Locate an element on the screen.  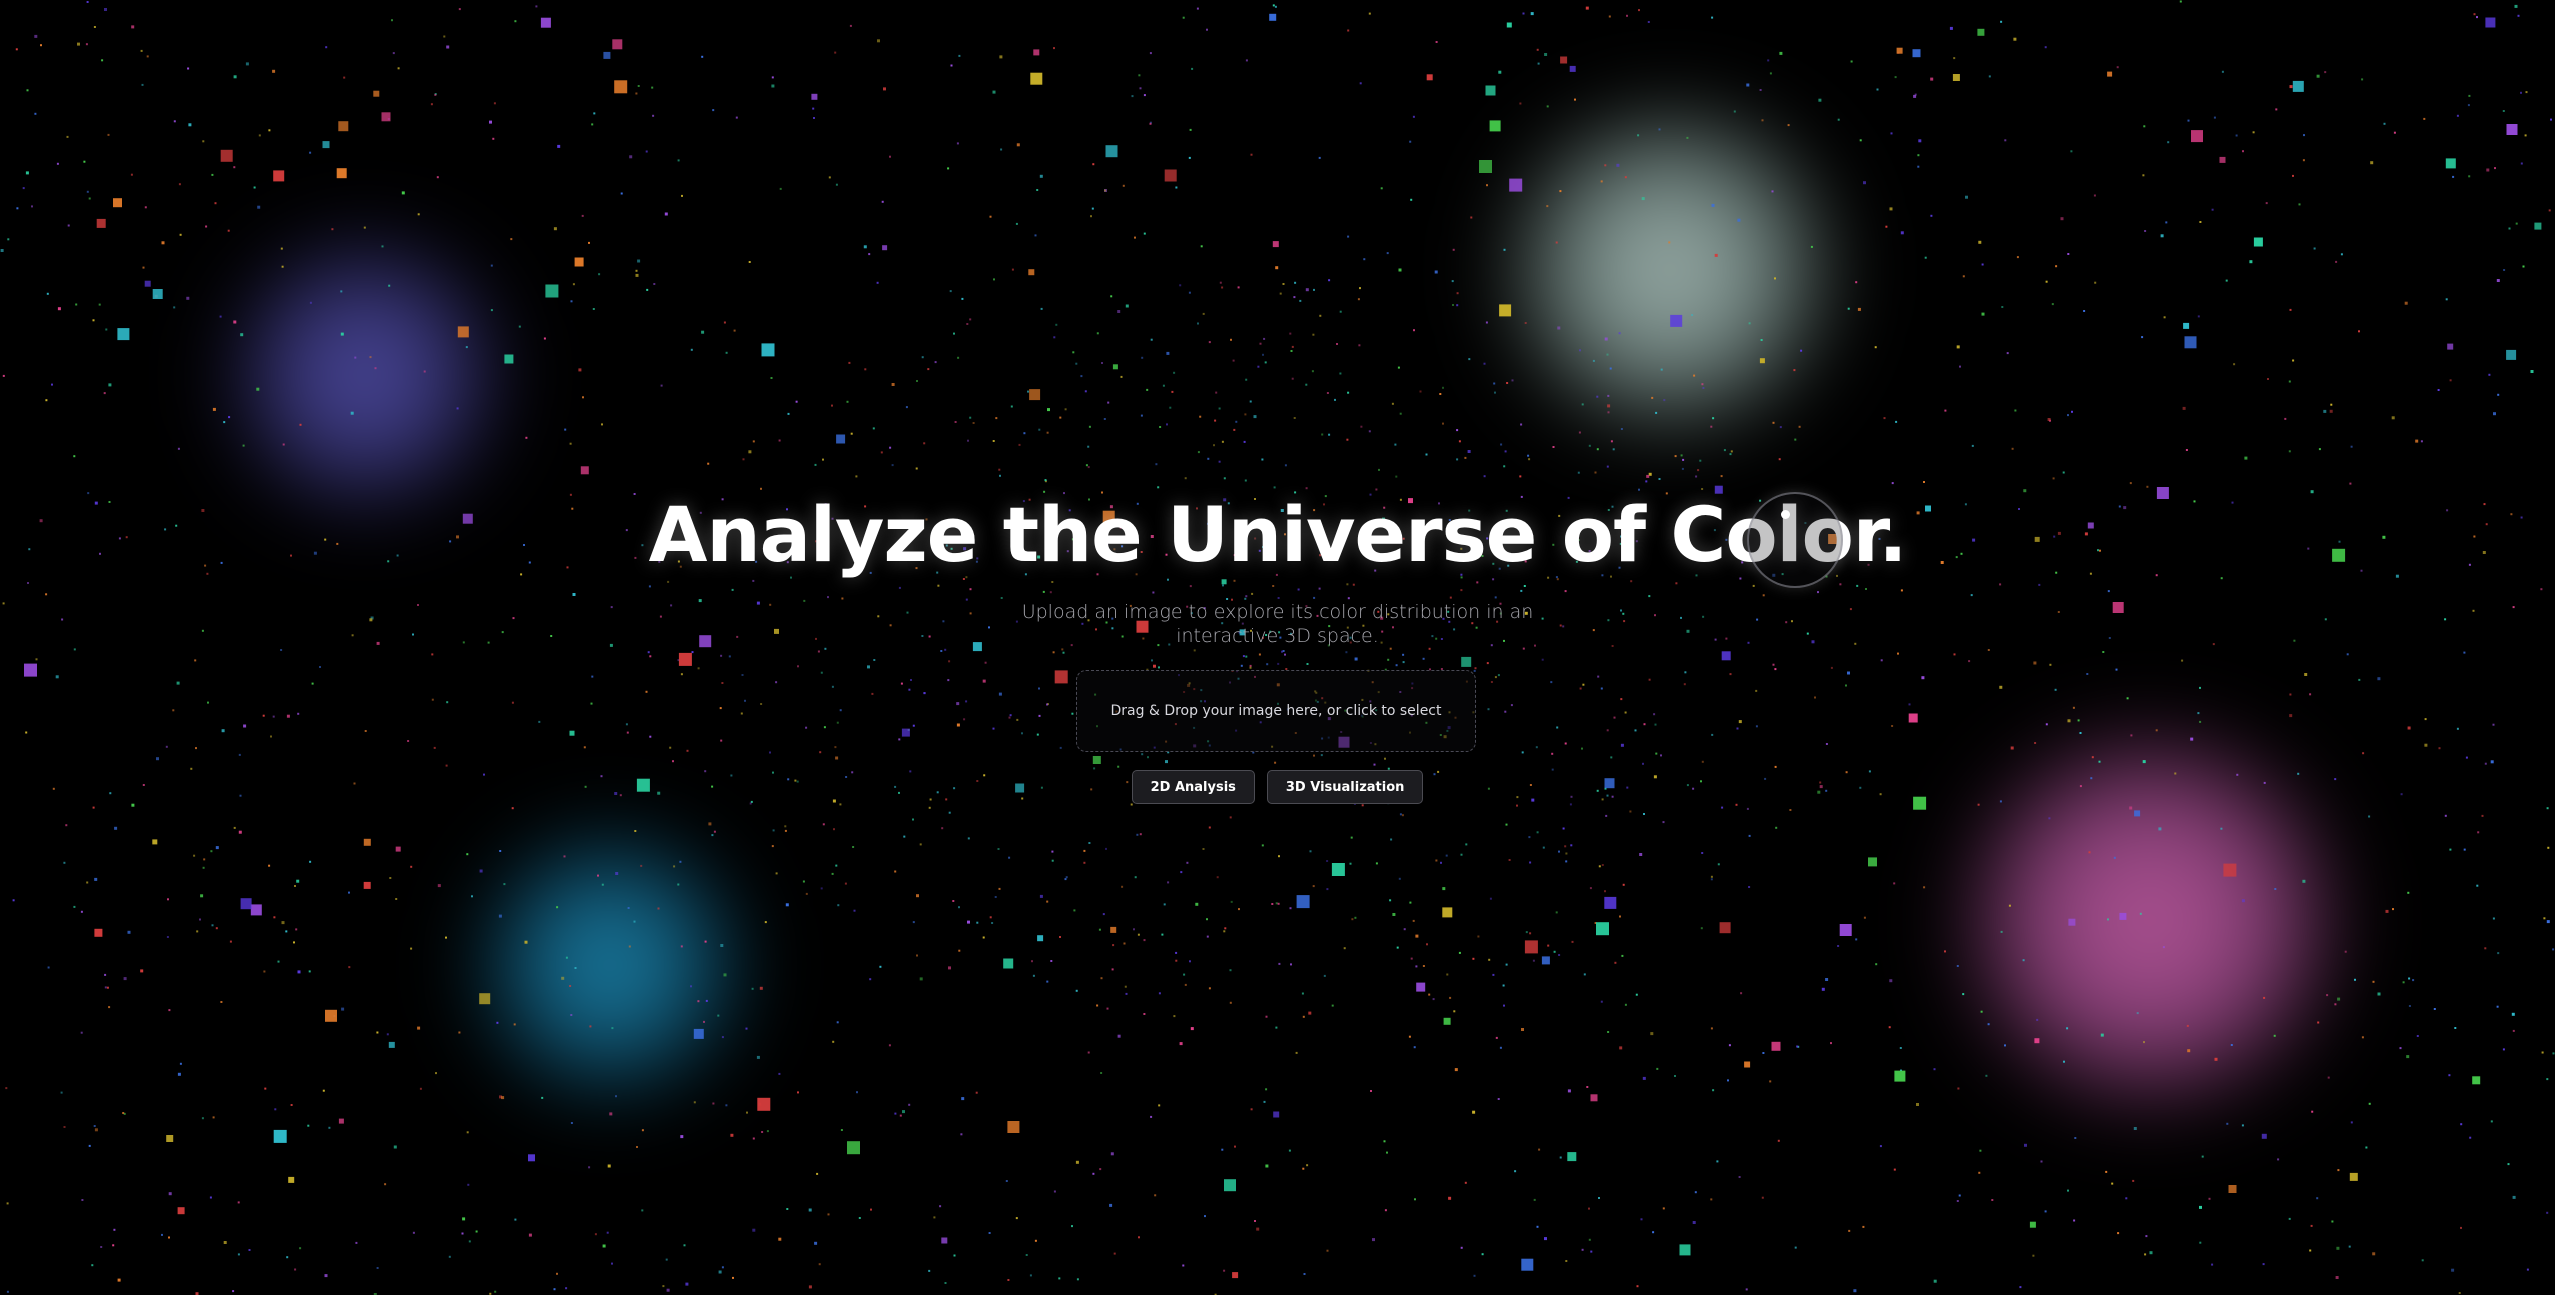
2d-analysis-button: 2D Analysis is located at coordinates (1193, 787).